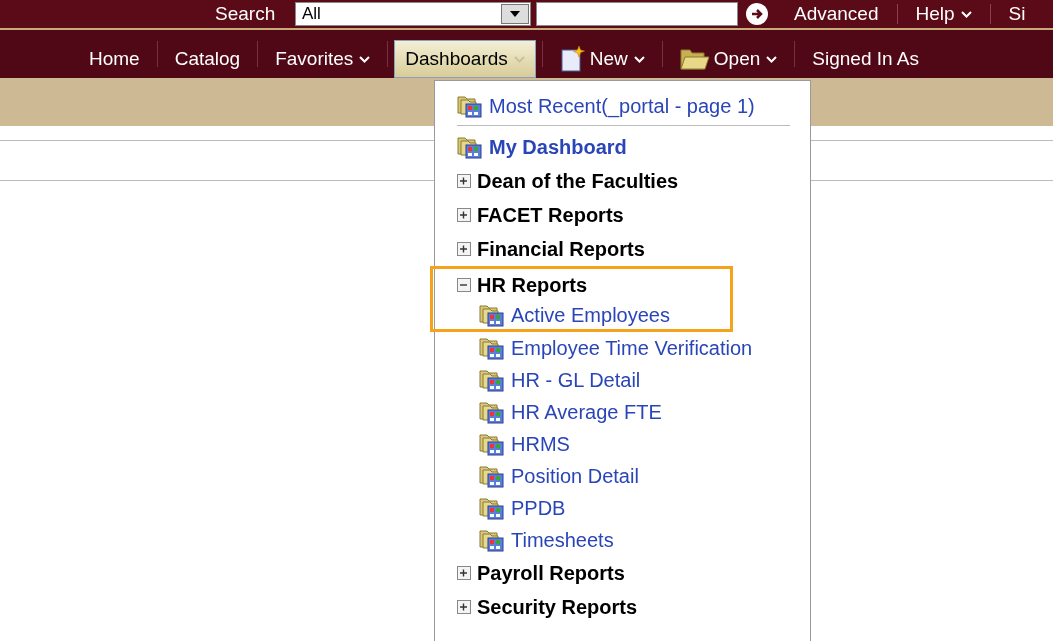  What do you see at coordinates (413, 14) in the screenshot?
I see `scope-select: All` at bounding box center [413, 14].